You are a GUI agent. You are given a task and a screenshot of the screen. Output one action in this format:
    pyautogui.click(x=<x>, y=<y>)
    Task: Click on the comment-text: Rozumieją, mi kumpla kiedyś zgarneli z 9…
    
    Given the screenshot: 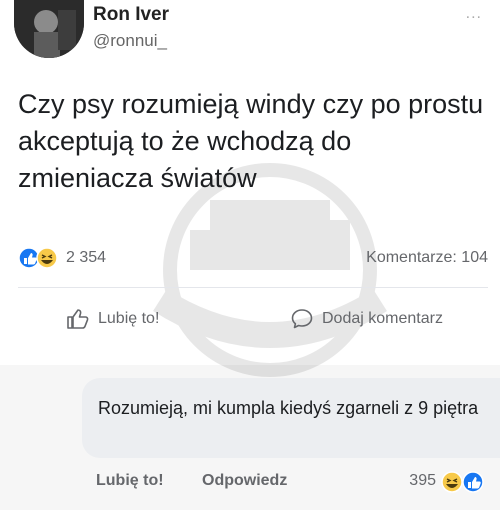 What is the action you would take?
    pyautogui.click(x=288, y=408)
    